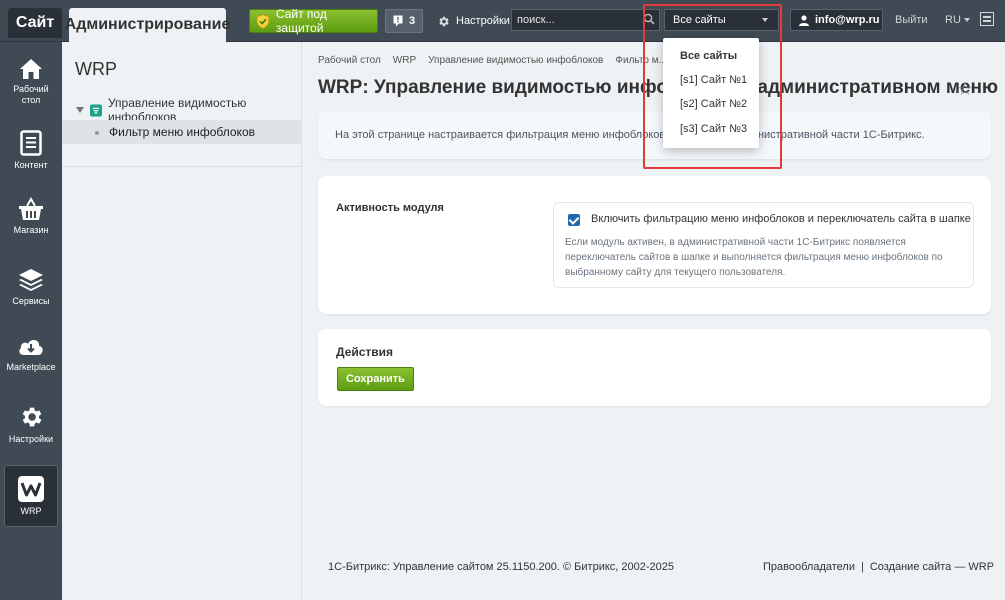 The height and width of the screenshot is (600, 1005). I want to click on nav-shop: Магазин, so click(31, 216).